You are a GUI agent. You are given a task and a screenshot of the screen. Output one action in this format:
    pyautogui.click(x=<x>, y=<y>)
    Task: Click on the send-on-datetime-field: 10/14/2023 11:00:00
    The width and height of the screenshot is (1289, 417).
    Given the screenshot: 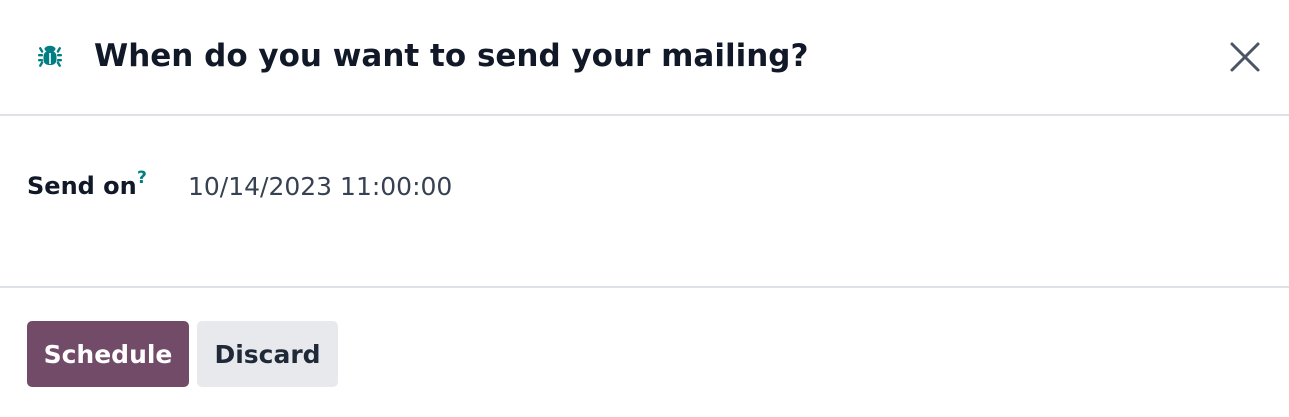 What is the action you would take?
    pyautogui.click(x=320, y=187)
    